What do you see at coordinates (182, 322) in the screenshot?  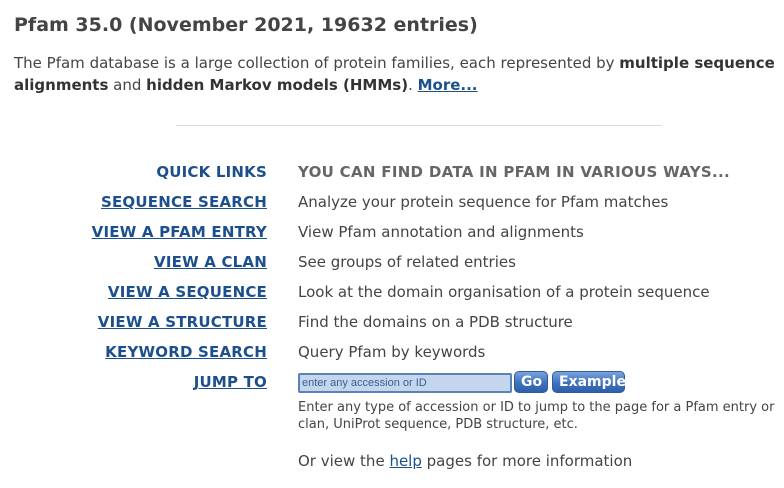 I see `view-structure-link: VIEW A STRUCTURE` at bounding box center [182, 322].